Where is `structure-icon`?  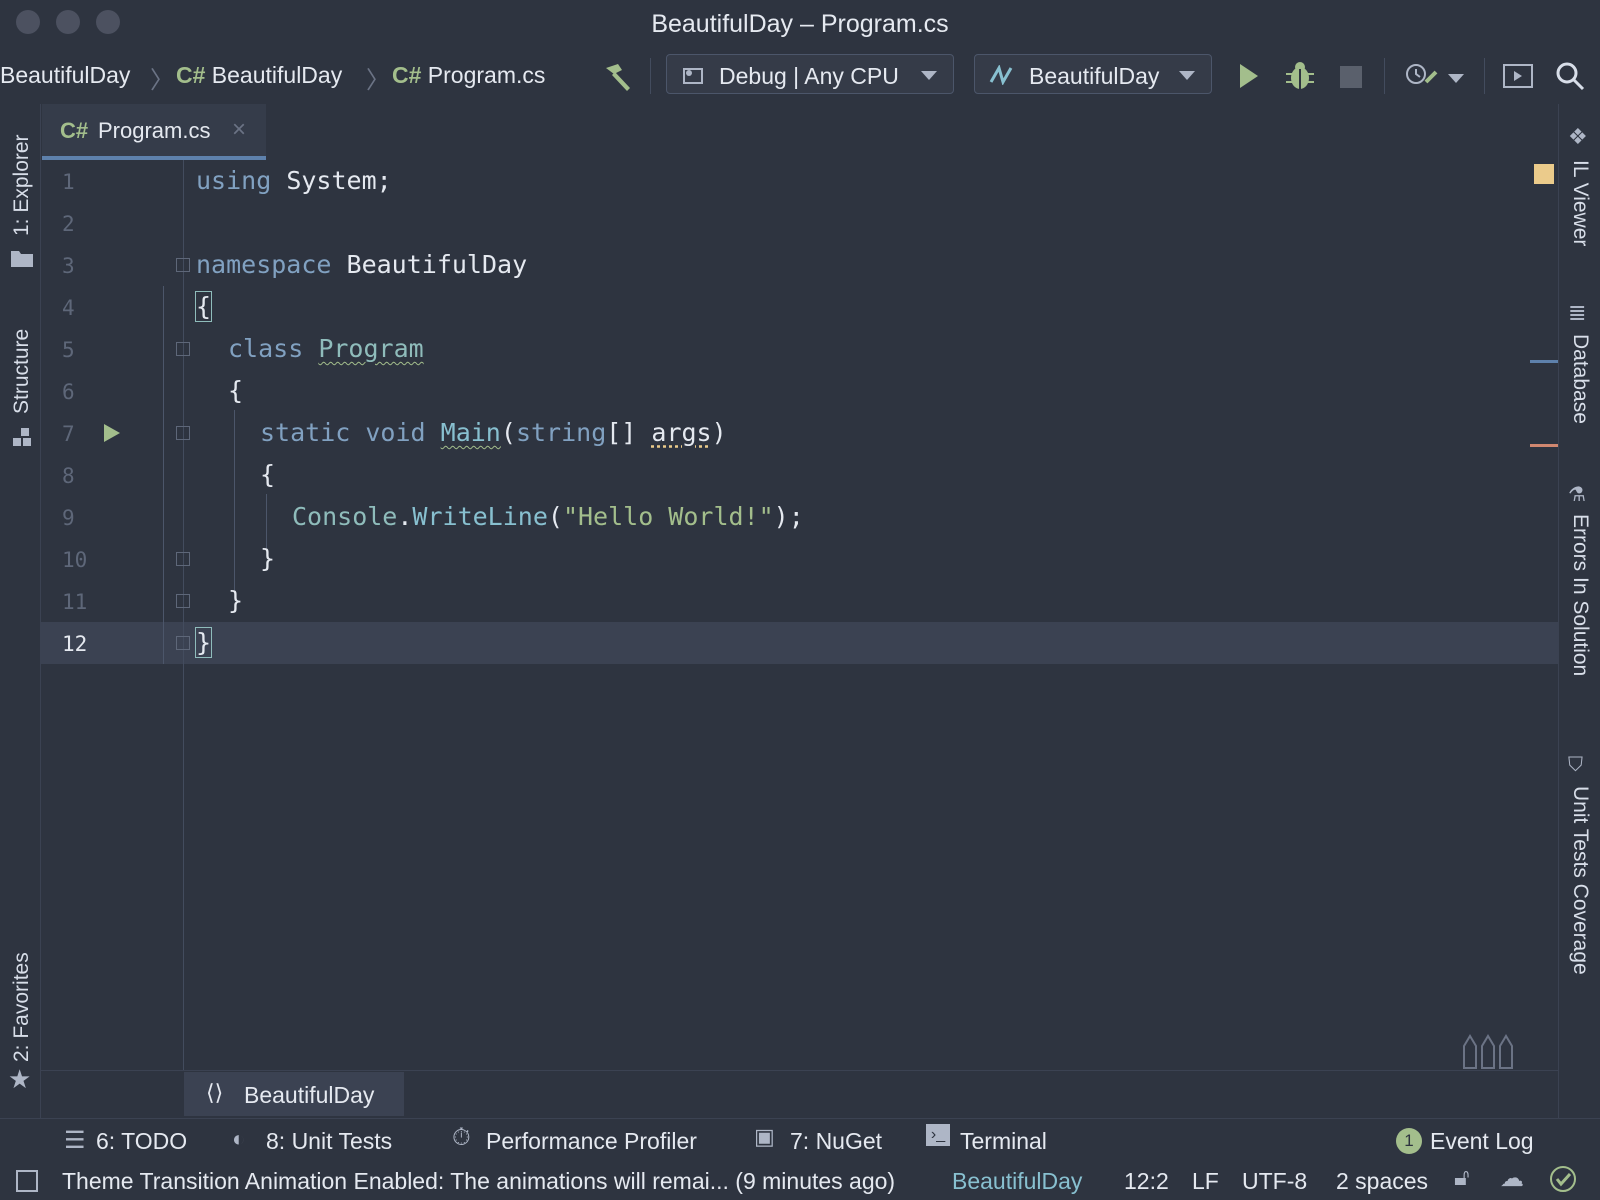 structure-icon is located at coordinates (22, 437).